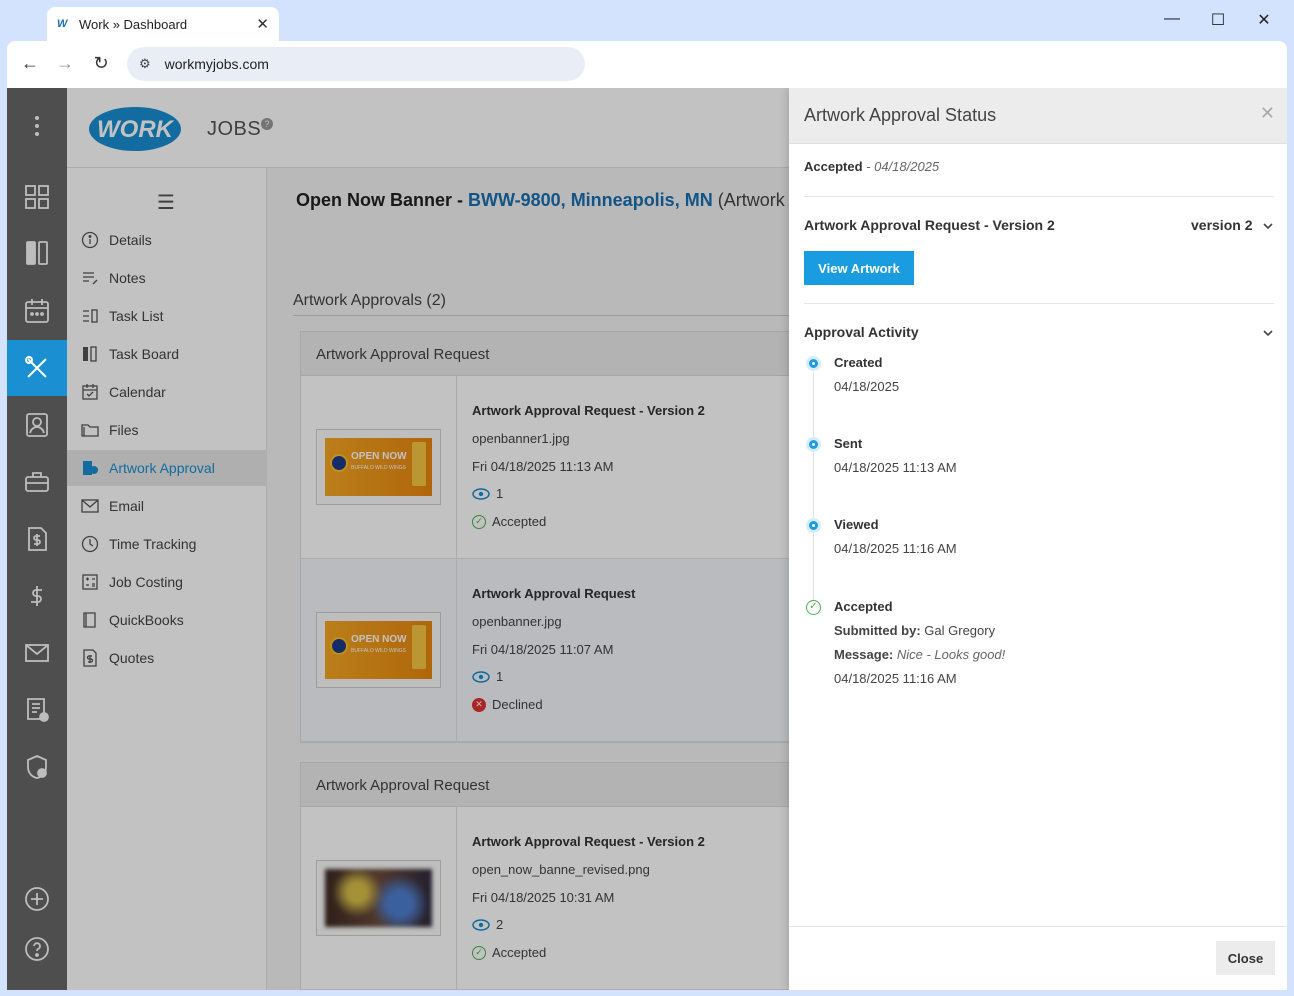 Image resolution: width=1294 pixels, height=996 pixels. Describe the element at coordinates (1264, 20) in the screenshot. I see `close-window-icon: ✕` at that location.